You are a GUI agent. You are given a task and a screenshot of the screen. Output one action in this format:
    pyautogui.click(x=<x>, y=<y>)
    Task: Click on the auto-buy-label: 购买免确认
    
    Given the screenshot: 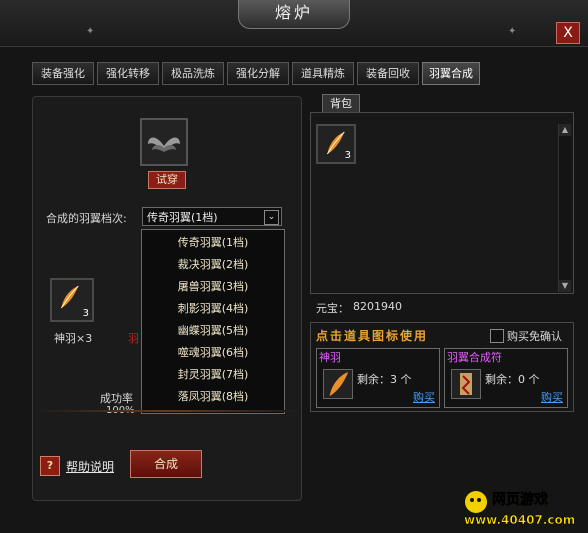 What is the action you would take?
    pyautogui.click(x=534, y=336)
    